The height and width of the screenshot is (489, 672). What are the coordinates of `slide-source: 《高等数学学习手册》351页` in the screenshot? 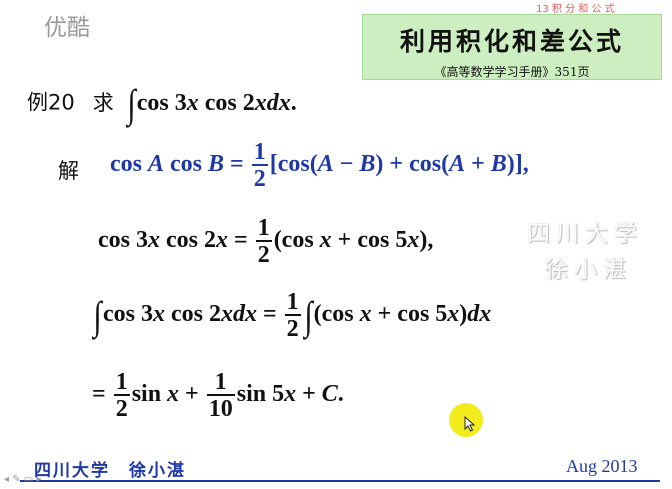 It's located at (512, 72).